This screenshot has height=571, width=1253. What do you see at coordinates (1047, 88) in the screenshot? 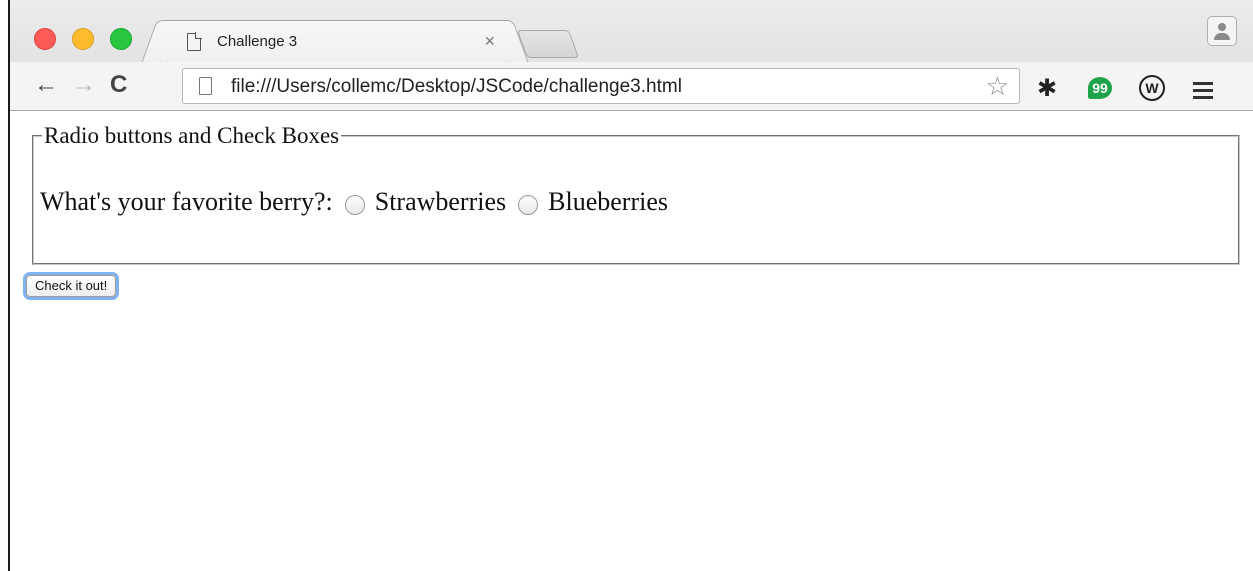
I see `settings-gear-icon: ✱` at bounding box center [1047, 88].